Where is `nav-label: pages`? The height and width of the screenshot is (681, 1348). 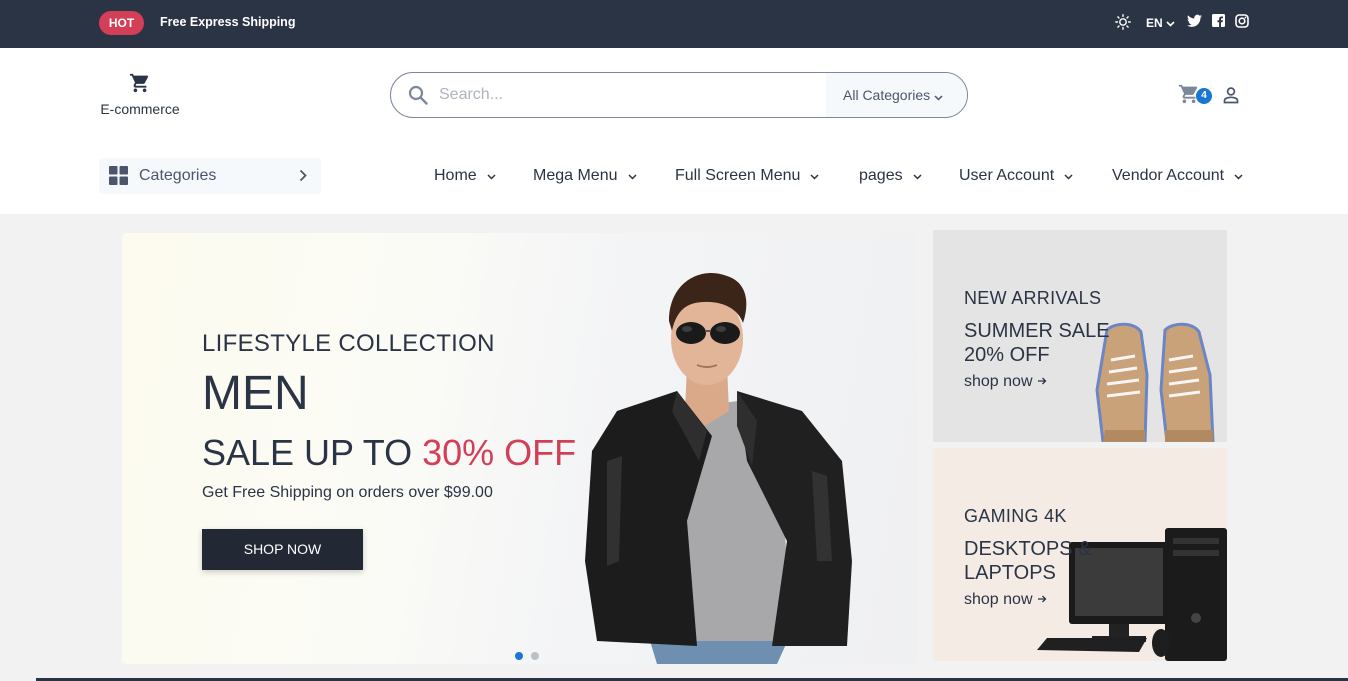
nav-label: pages is located at coordinates (881, 176).